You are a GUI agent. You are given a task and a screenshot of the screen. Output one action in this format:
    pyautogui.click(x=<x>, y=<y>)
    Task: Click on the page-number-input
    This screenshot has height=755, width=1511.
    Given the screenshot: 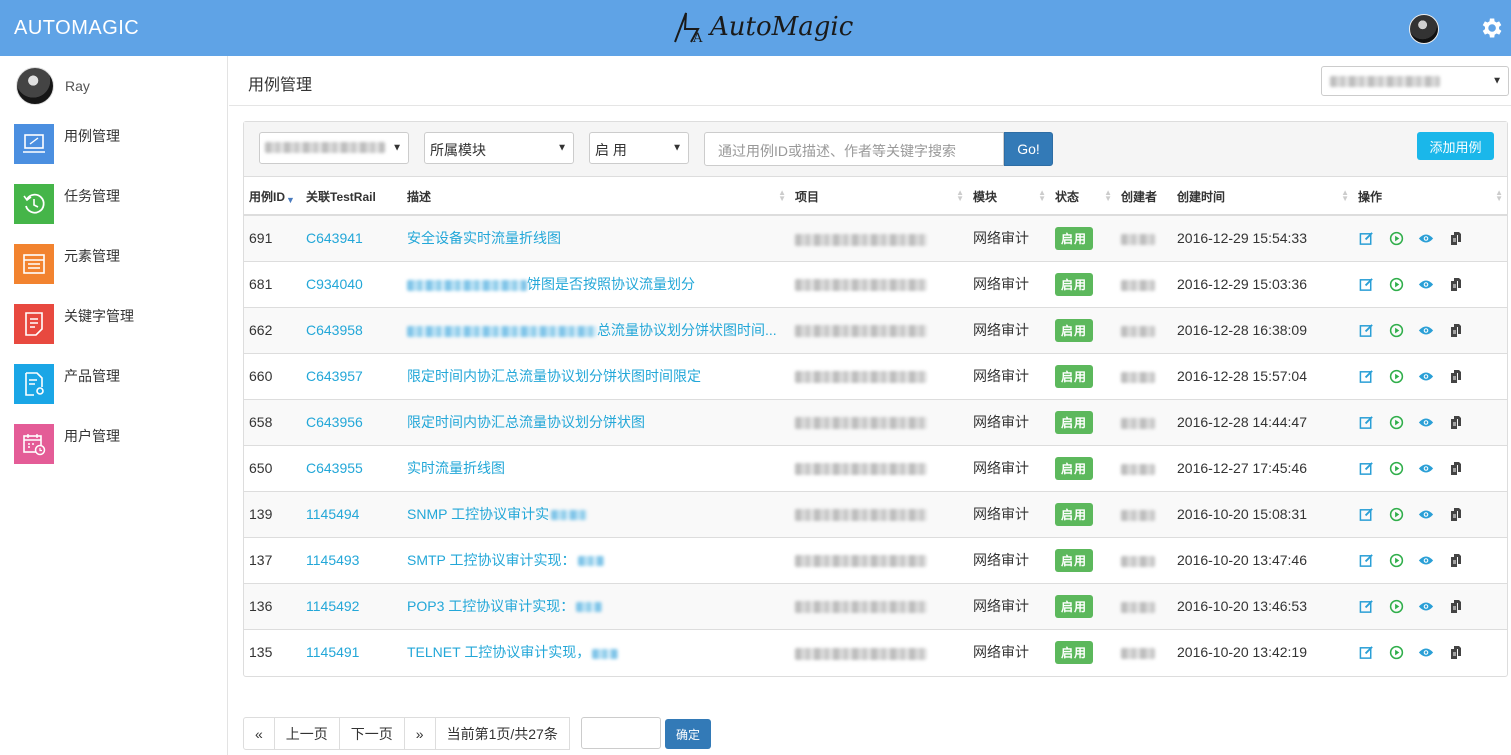 What is the action you would take?
    pyautogui.click(x=621, y=733)
    